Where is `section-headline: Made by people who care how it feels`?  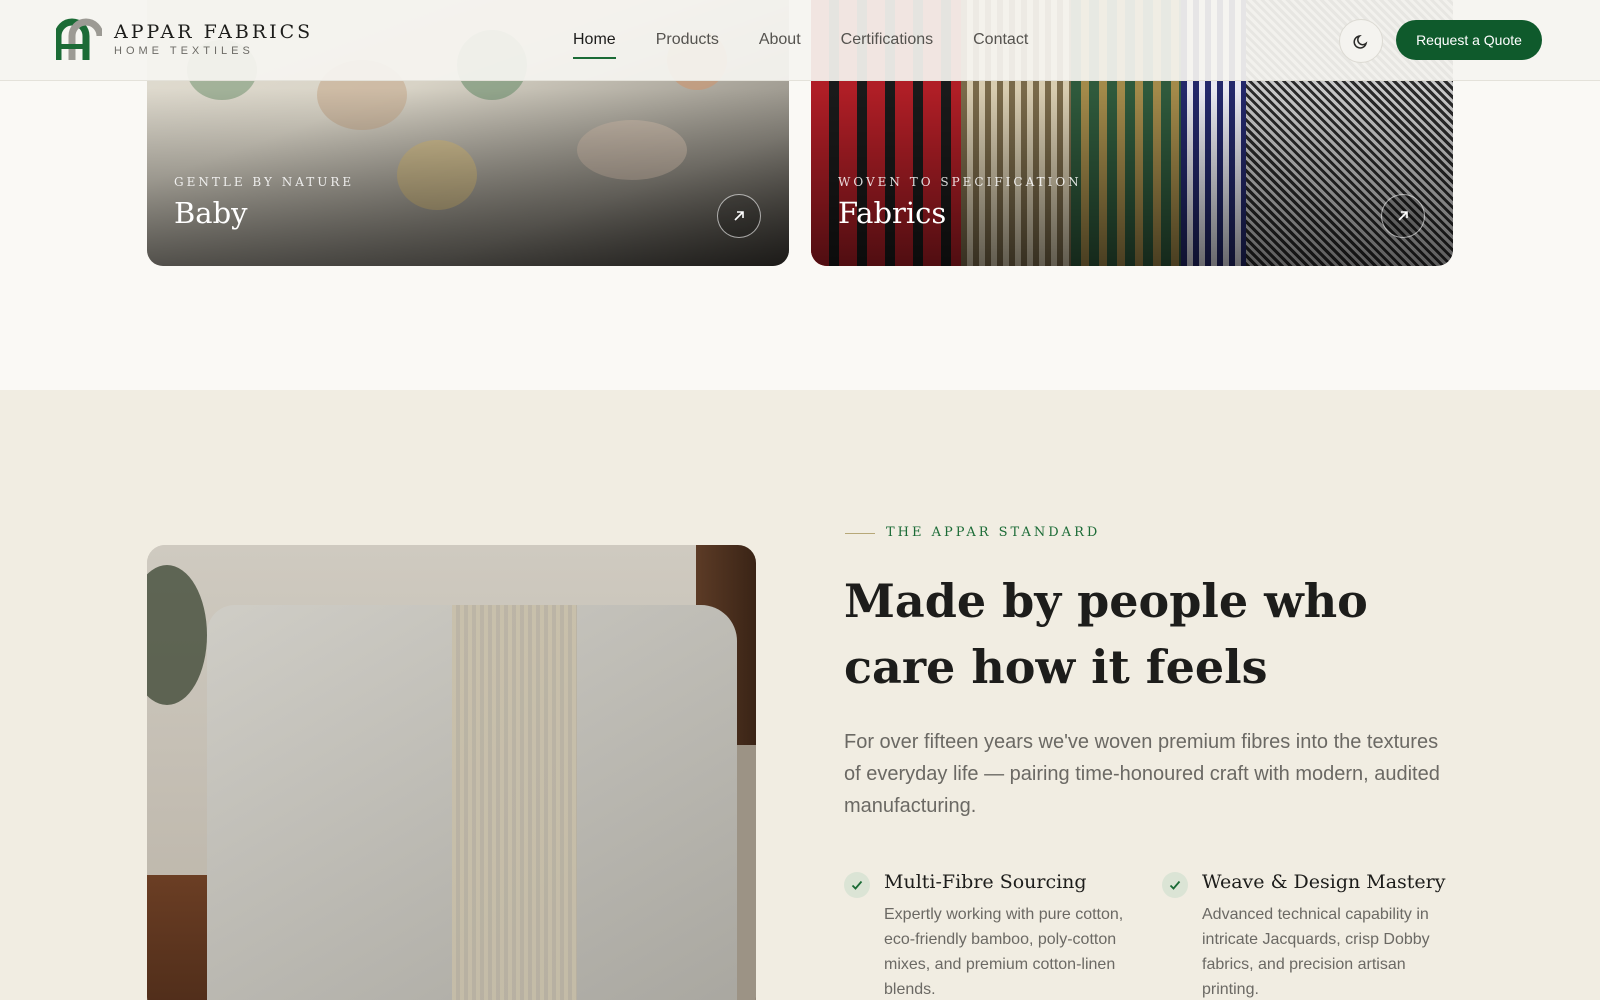 section-headline: Made by people who care how it feels is located at coordinates (1106, 634).